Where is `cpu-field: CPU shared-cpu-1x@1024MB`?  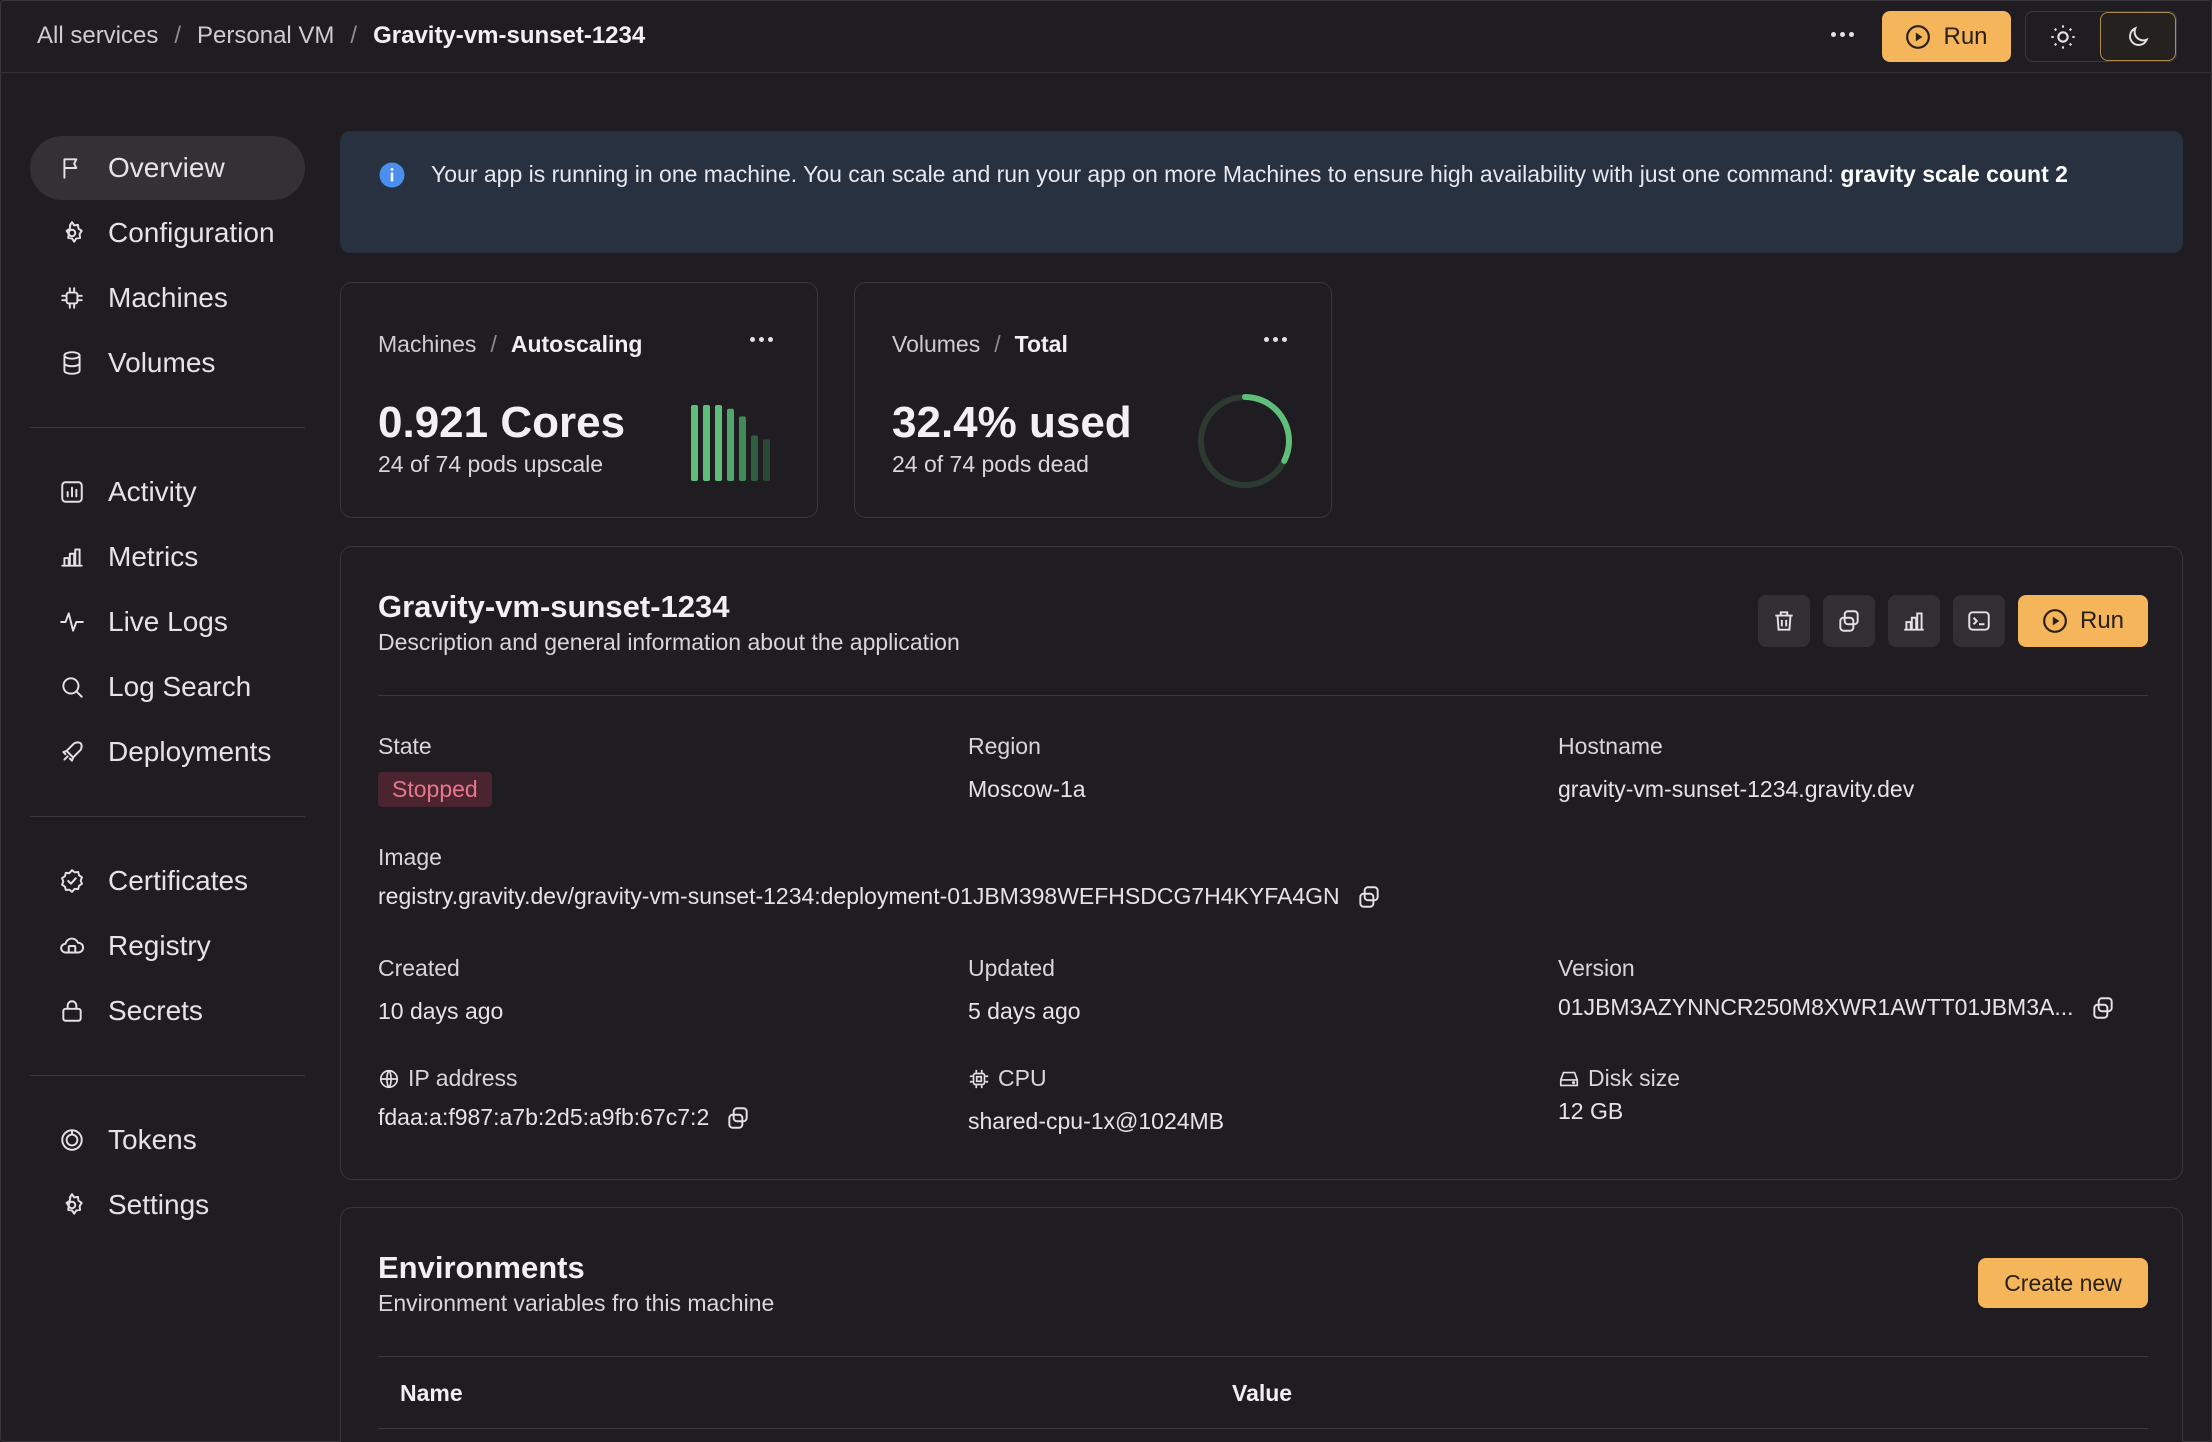
cpu-field: CPU shared-cpu-1x@1024MB is located at coordinates (1096, 1100).